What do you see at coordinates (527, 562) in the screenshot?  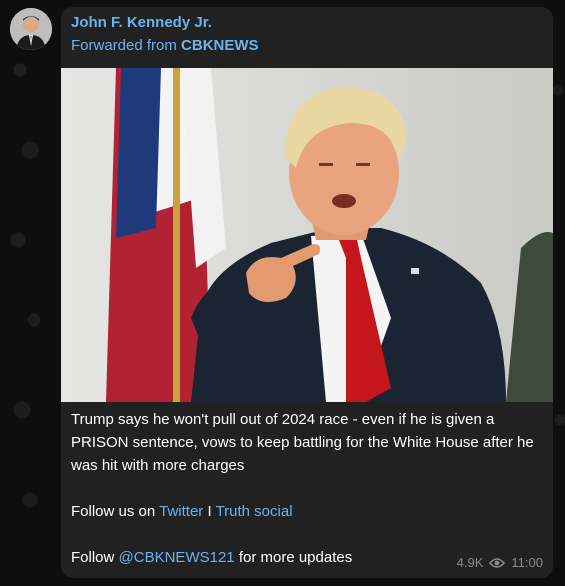 I see `message-time: 11:00` at bounding box center [527, 562].